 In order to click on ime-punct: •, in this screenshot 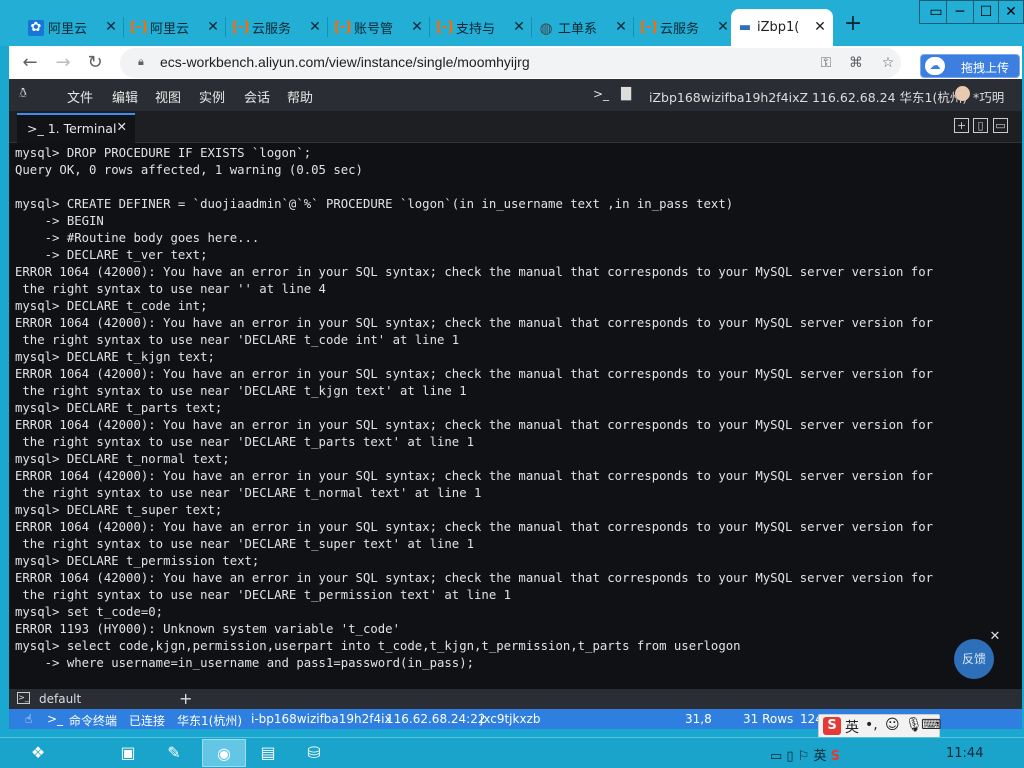, I will do `click(871, 725)`.